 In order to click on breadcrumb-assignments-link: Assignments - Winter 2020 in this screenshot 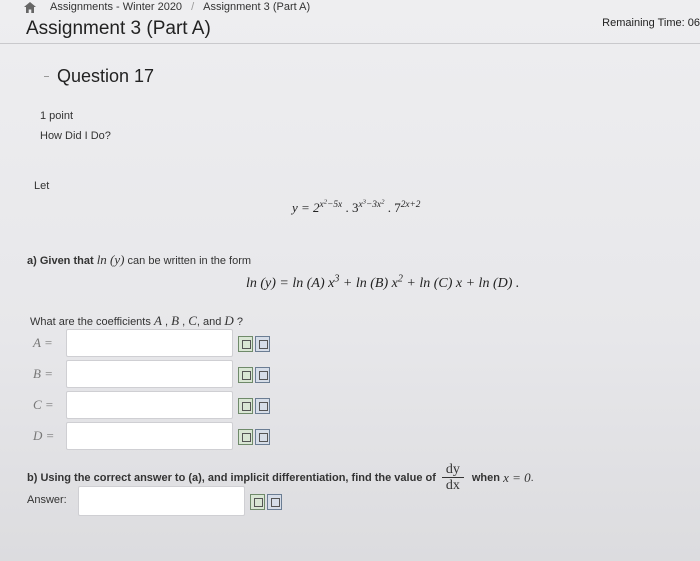, I will do `click(116, 7)`.